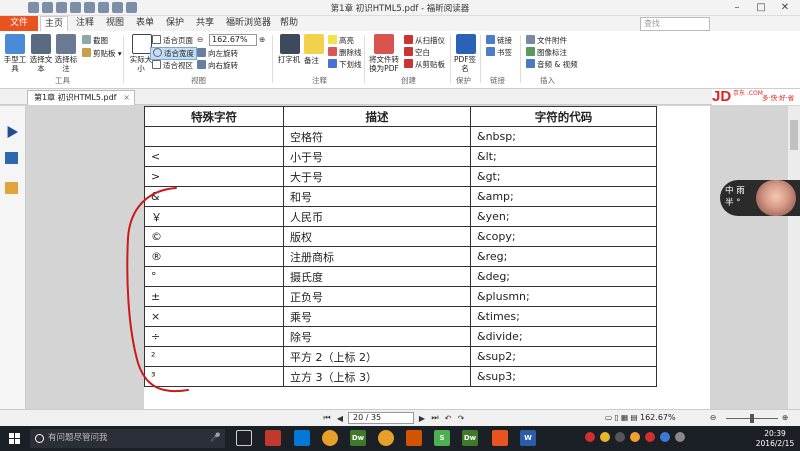 This screenshot has height=451, width=800. I want to click on expand-panel-icon, so click(12, 132).